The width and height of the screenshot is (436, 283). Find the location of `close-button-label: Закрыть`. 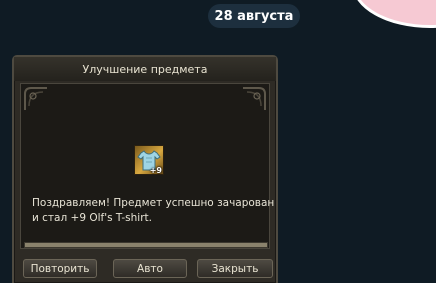

close-button-label: Закрыть is located at coordinates (235, 268).